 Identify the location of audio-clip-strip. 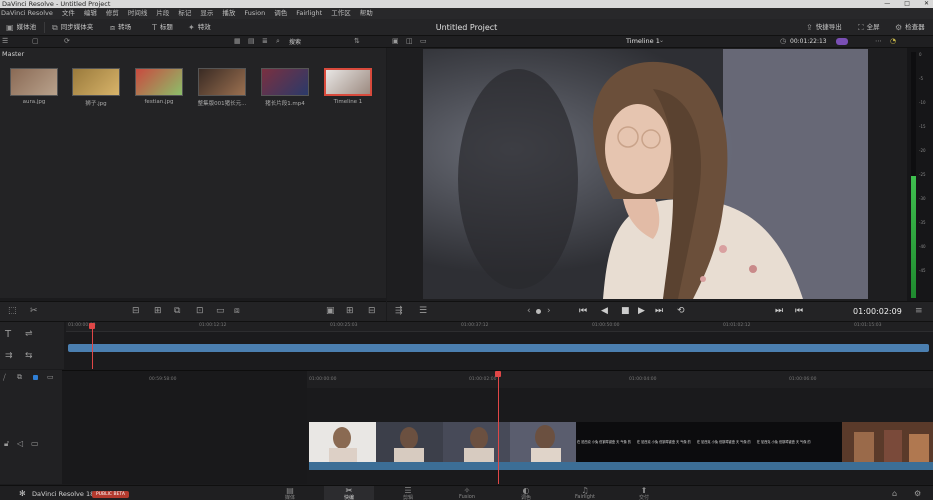
(621, 466).